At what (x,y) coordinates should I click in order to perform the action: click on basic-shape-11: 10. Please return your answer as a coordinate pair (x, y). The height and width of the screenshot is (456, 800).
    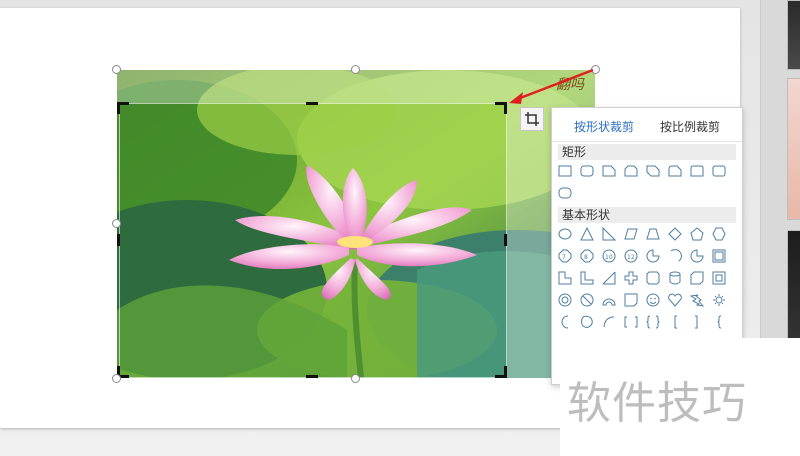
    Looking at the image, I should click on (609, 256).